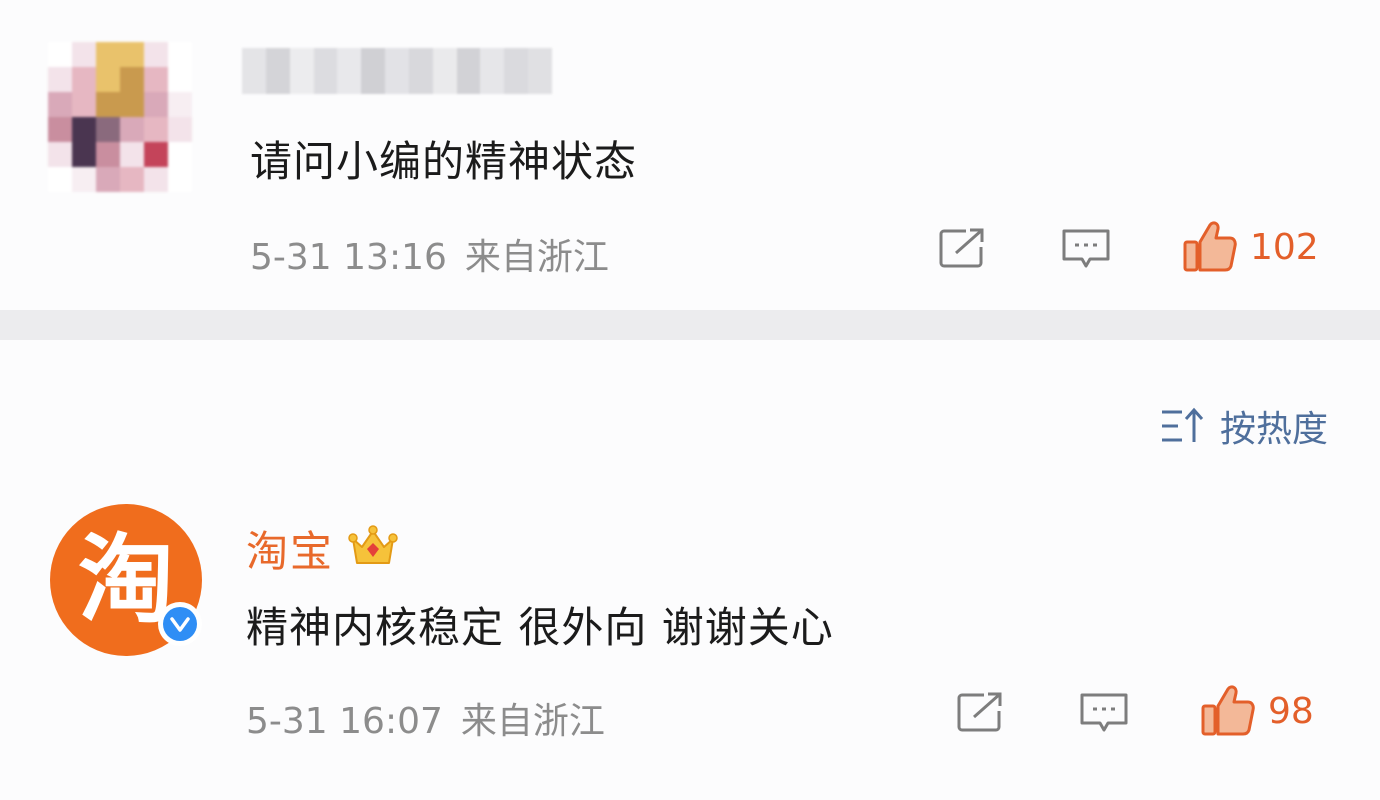 Image resolution: width=1380 pixels, height=800 pixels. I want to click on like-button: 98, so click(1257, 711).